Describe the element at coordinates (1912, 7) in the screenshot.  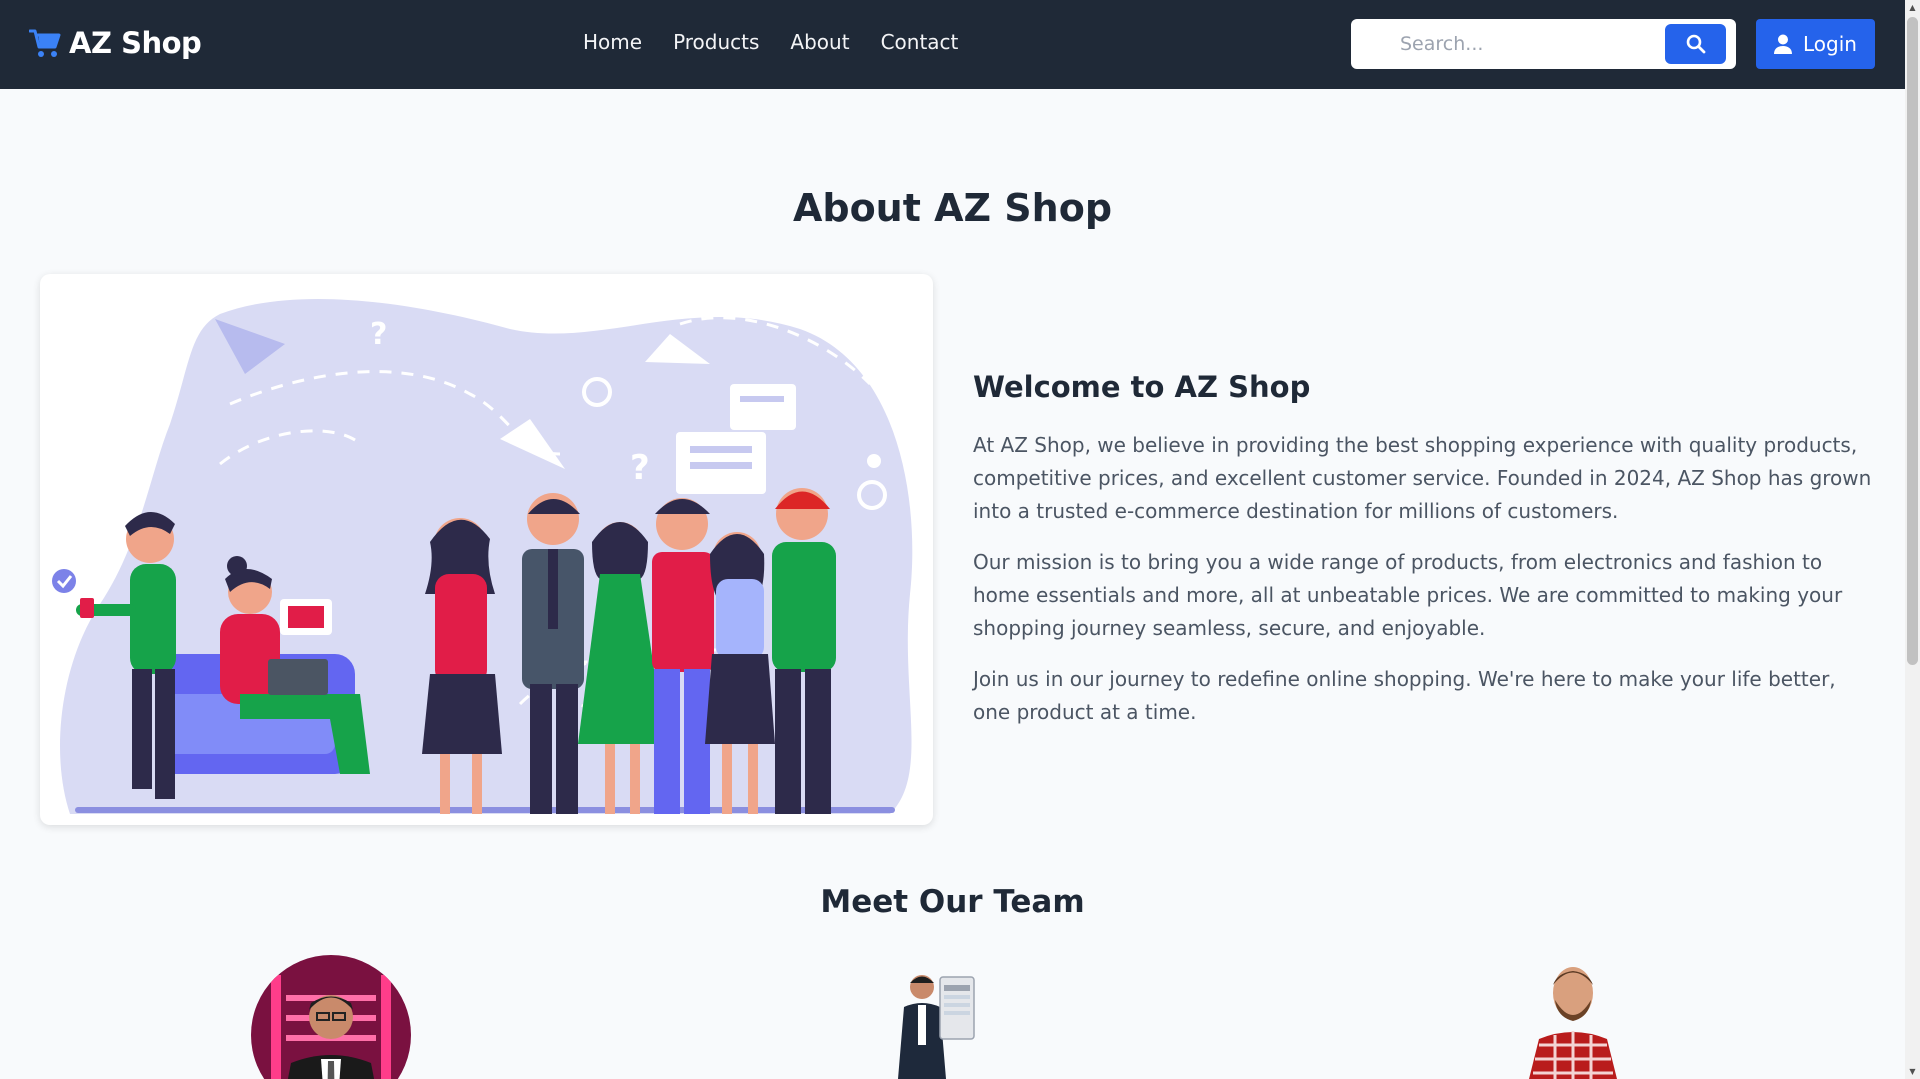
I see `scroll-up-arrow-icon: ▲` at that location.